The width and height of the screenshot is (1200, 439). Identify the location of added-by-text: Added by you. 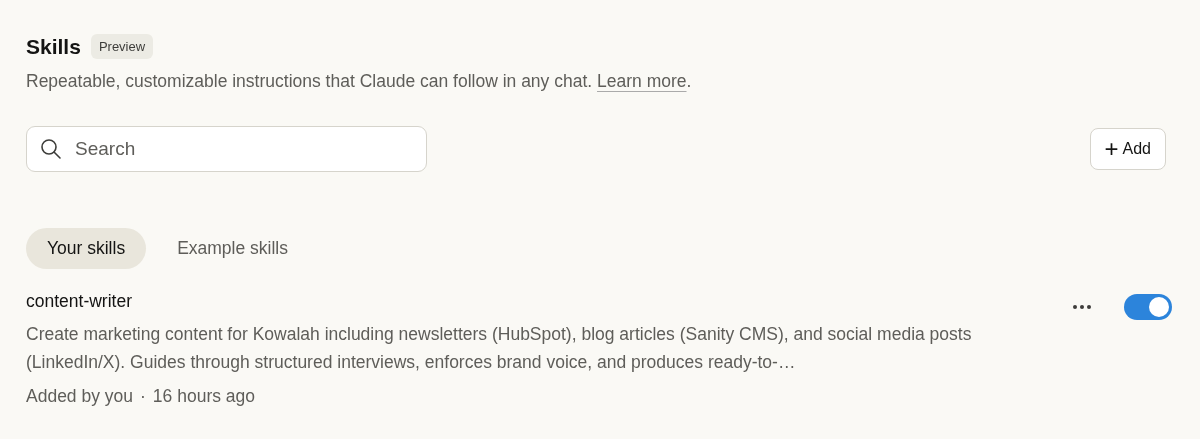
(80, 396).